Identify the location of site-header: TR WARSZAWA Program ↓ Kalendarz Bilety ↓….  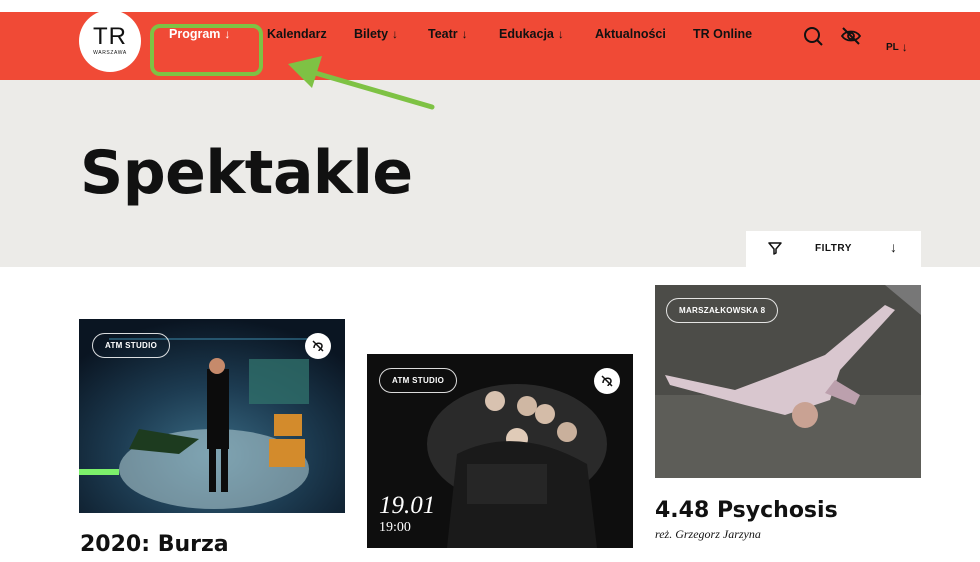
(490, 45).